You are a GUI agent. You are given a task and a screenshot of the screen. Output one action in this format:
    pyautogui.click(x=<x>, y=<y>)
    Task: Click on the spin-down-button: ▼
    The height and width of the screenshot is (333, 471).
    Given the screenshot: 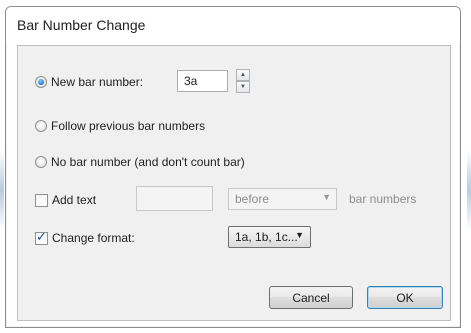 What is the action you would take?
    pyautogui.click(x=243, y=87)
    